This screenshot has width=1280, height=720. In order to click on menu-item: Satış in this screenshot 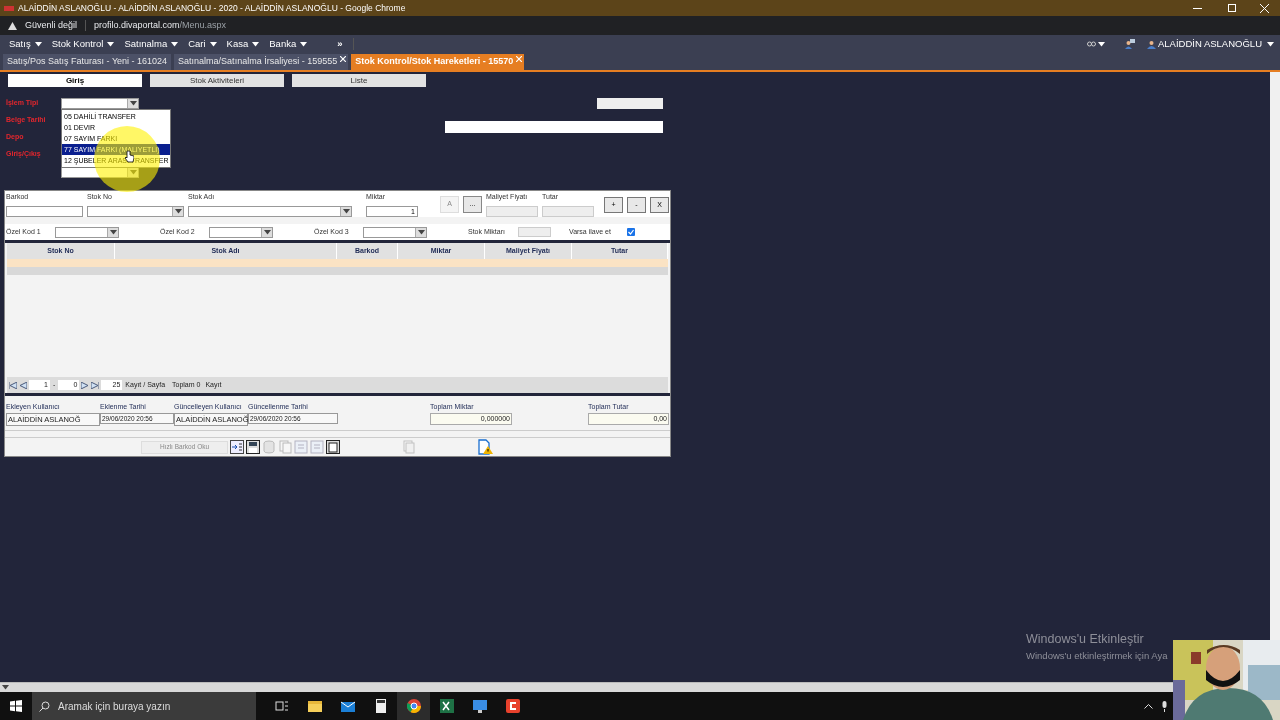, I will do `click(25, 44)`.